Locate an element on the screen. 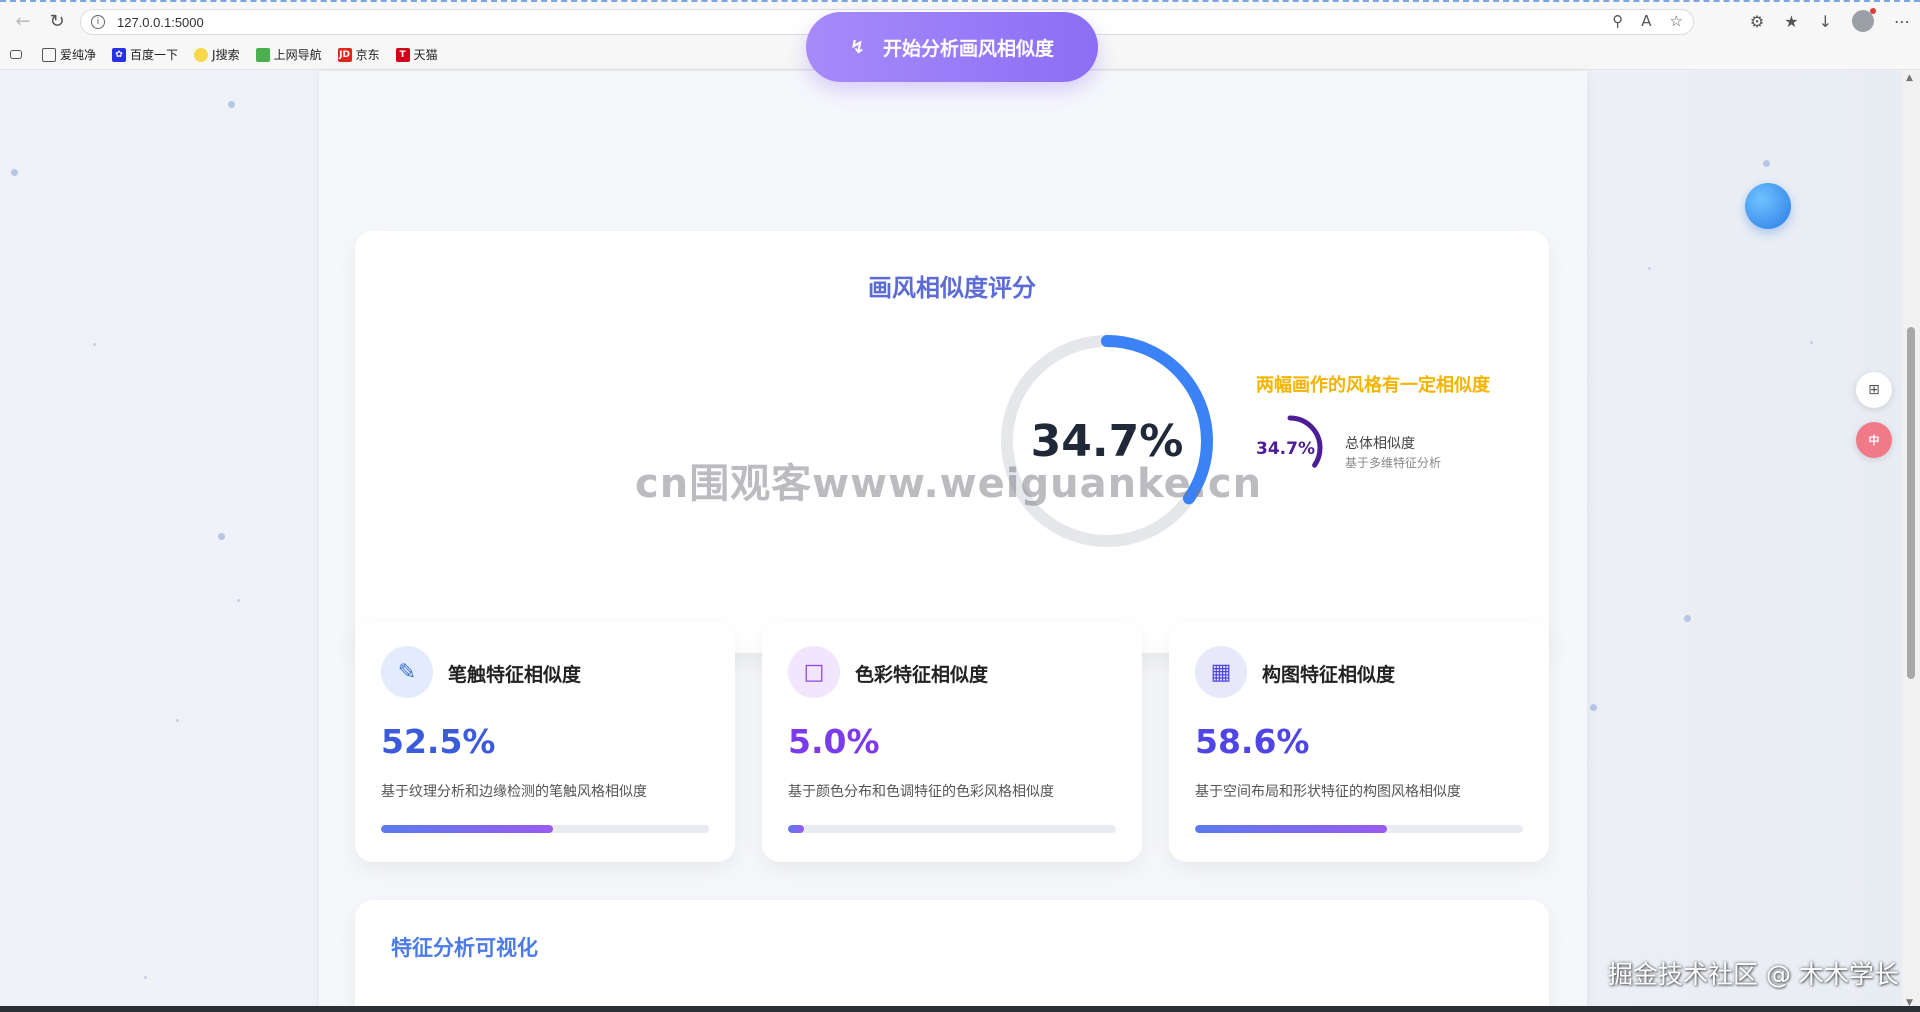  layout-icon: ▦ is located at coordinates (1221, 672).